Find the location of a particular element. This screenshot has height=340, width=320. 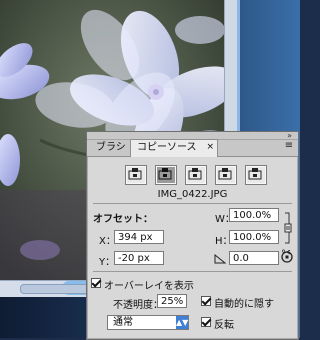

clone-source-5-button is located at coordinates (256, 175).